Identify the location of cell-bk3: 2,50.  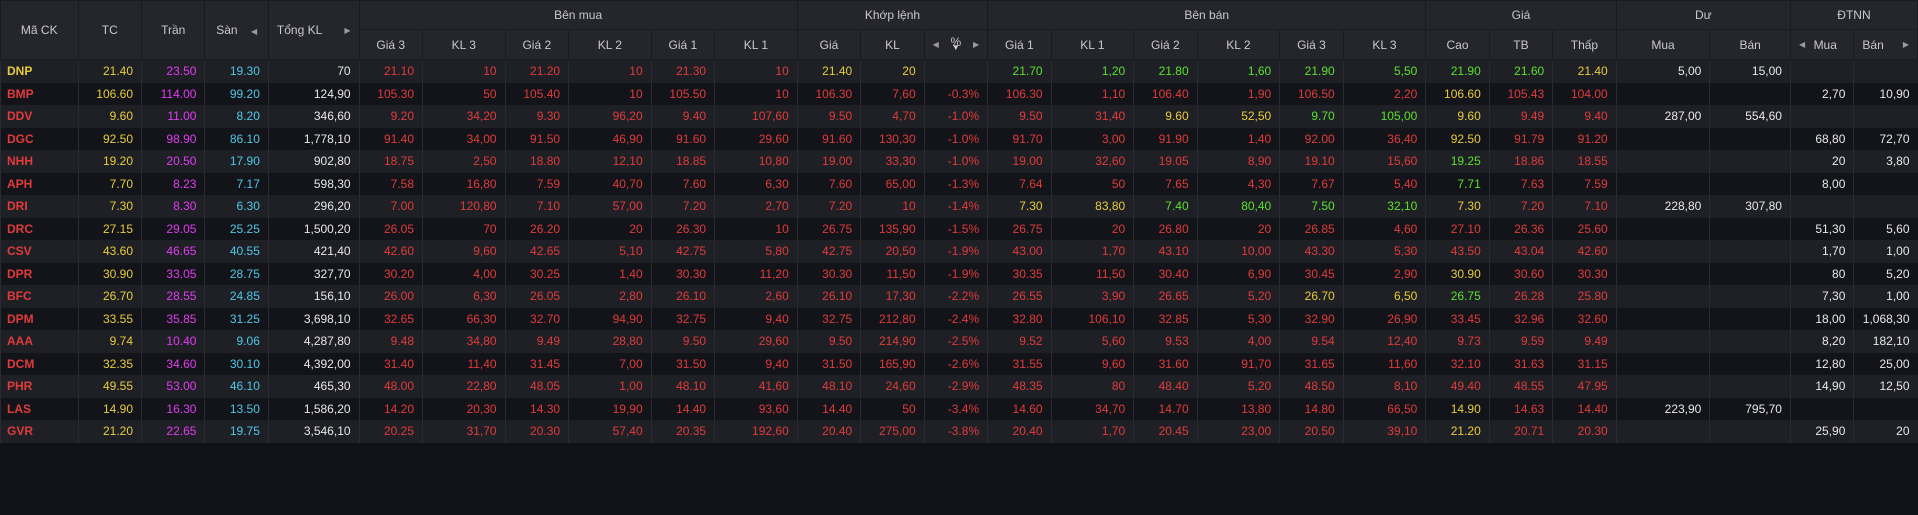
(464, 161).